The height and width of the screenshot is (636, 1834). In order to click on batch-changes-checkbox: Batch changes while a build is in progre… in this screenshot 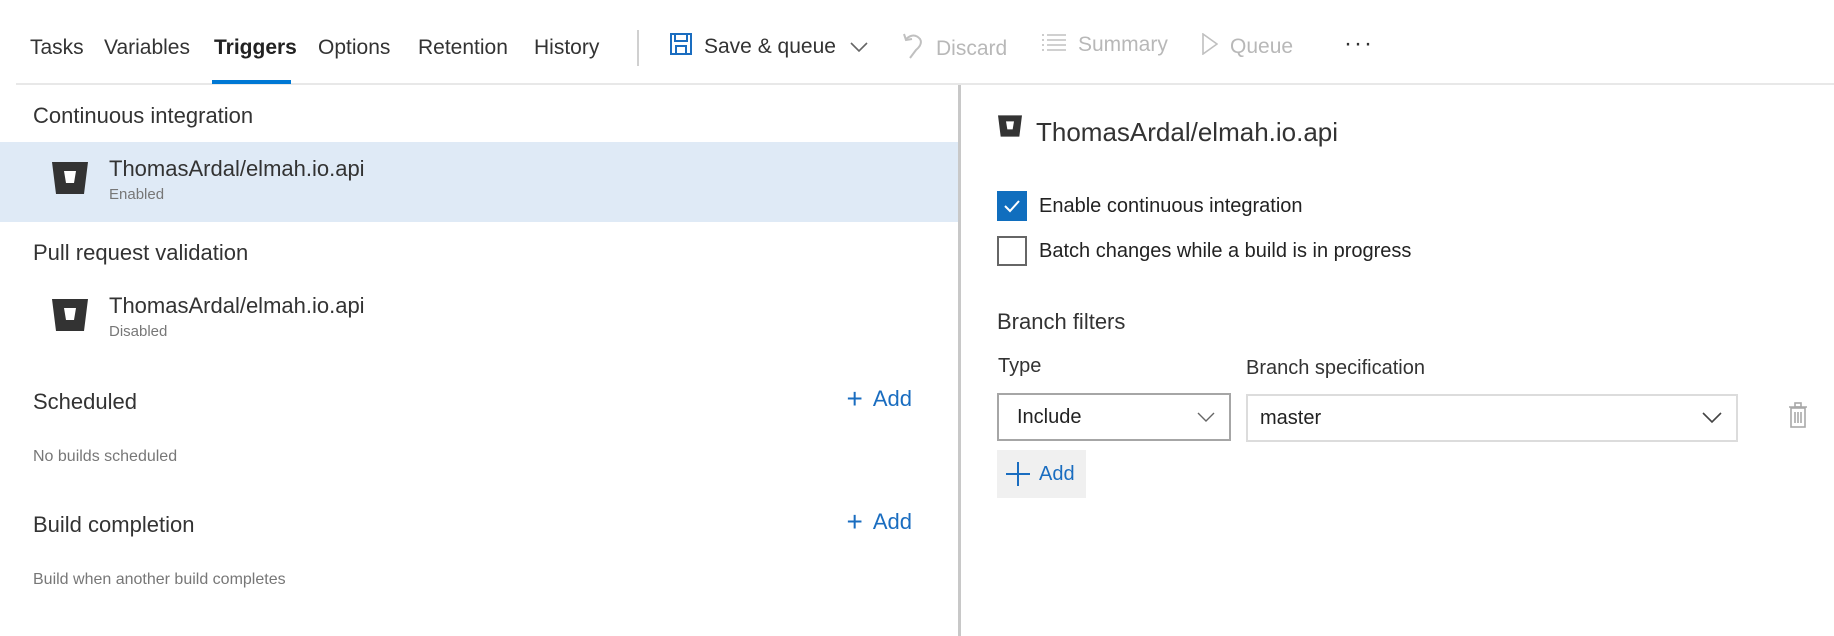, I will do `click(1204, 251)`.